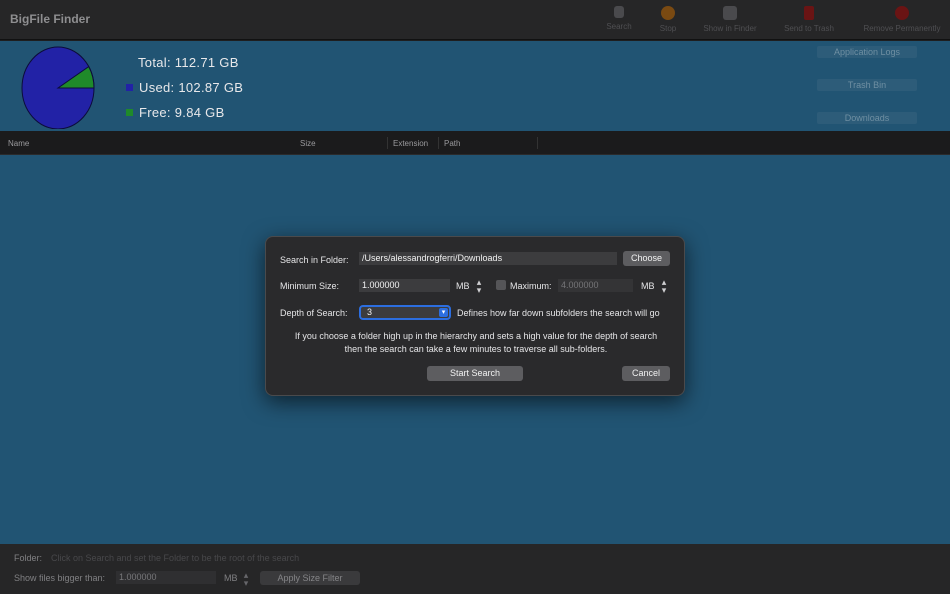 The width and height of the screenshot is (950, 594). I want to click on toolbar-stop-label: Stop, so click(668, 28).